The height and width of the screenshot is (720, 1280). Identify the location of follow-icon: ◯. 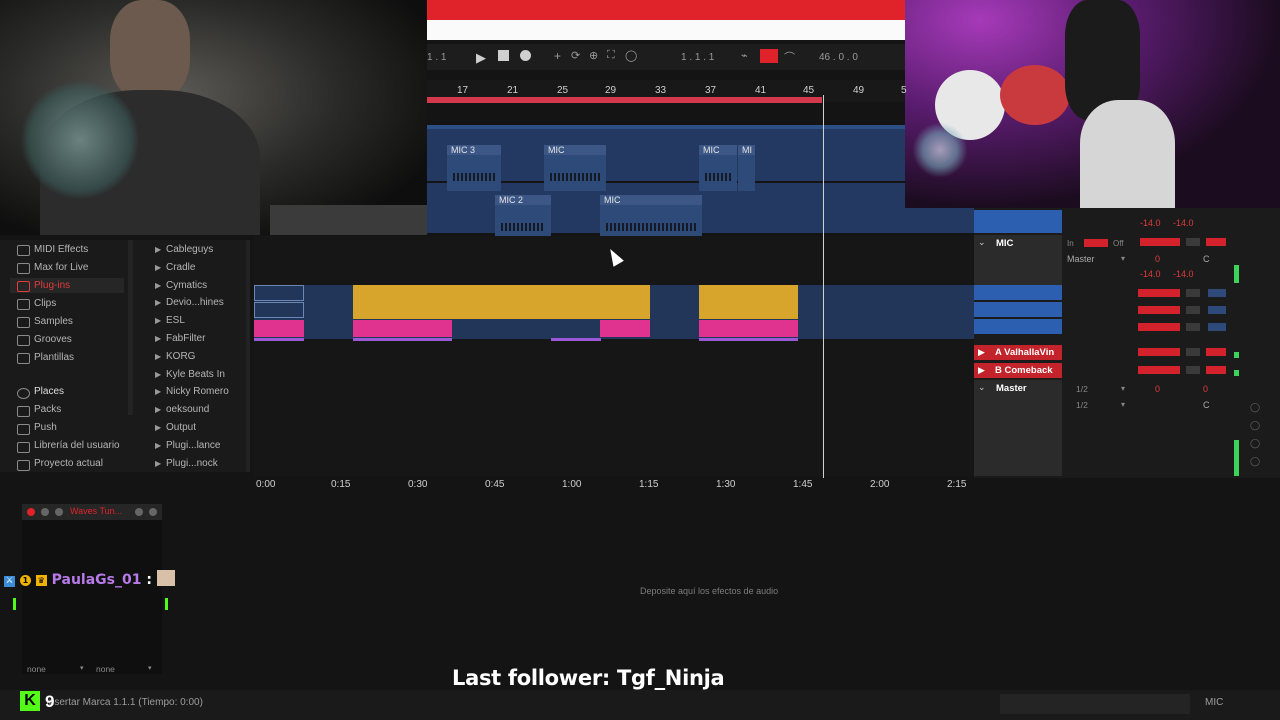
(631, 55).